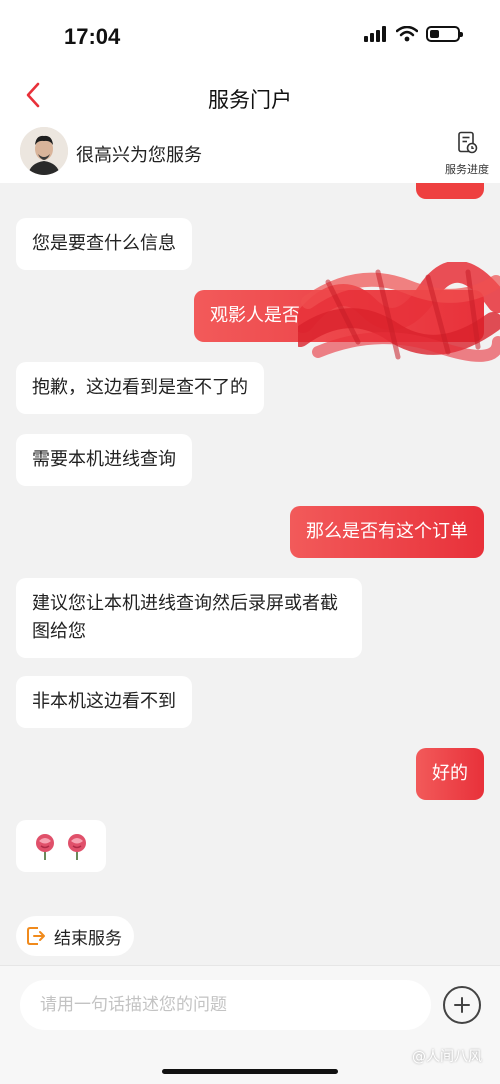 The width and height of the screenshot is (500, 1084). What do you see at coordinates (250, 1071) in the screenshot?
I see `home-indicator` at bounding box center [250, 1071].